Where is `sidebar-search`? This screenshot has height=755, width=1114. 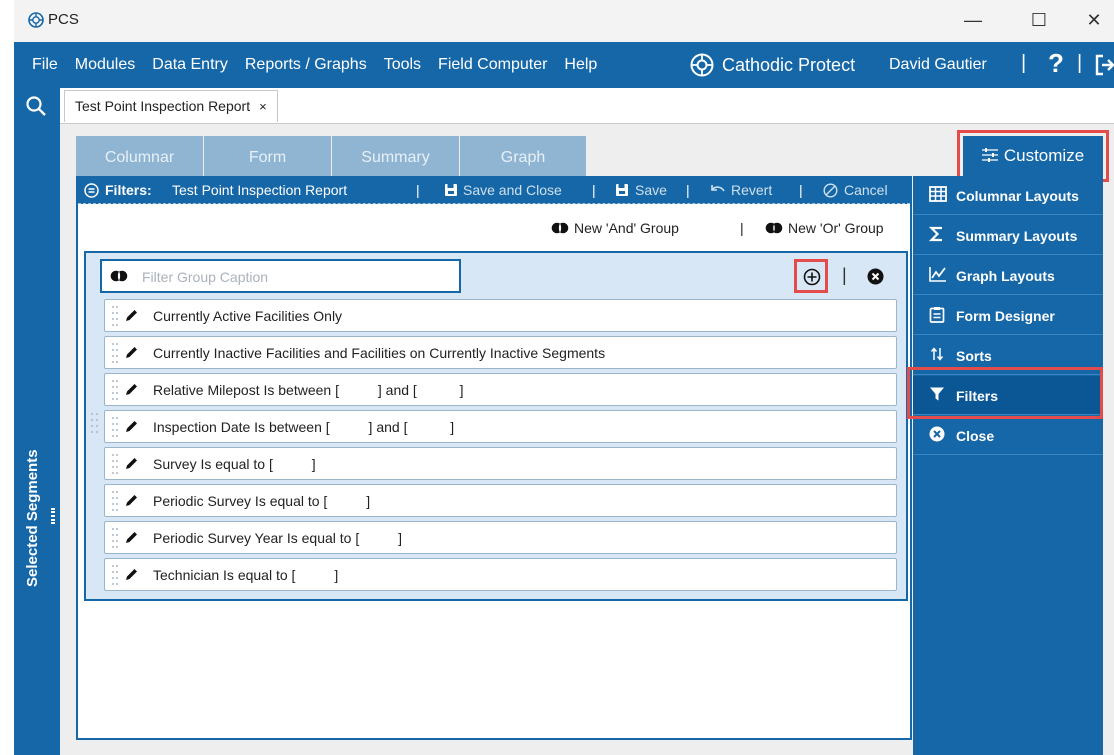 sidebar-search is located at coordinates (37, 106).